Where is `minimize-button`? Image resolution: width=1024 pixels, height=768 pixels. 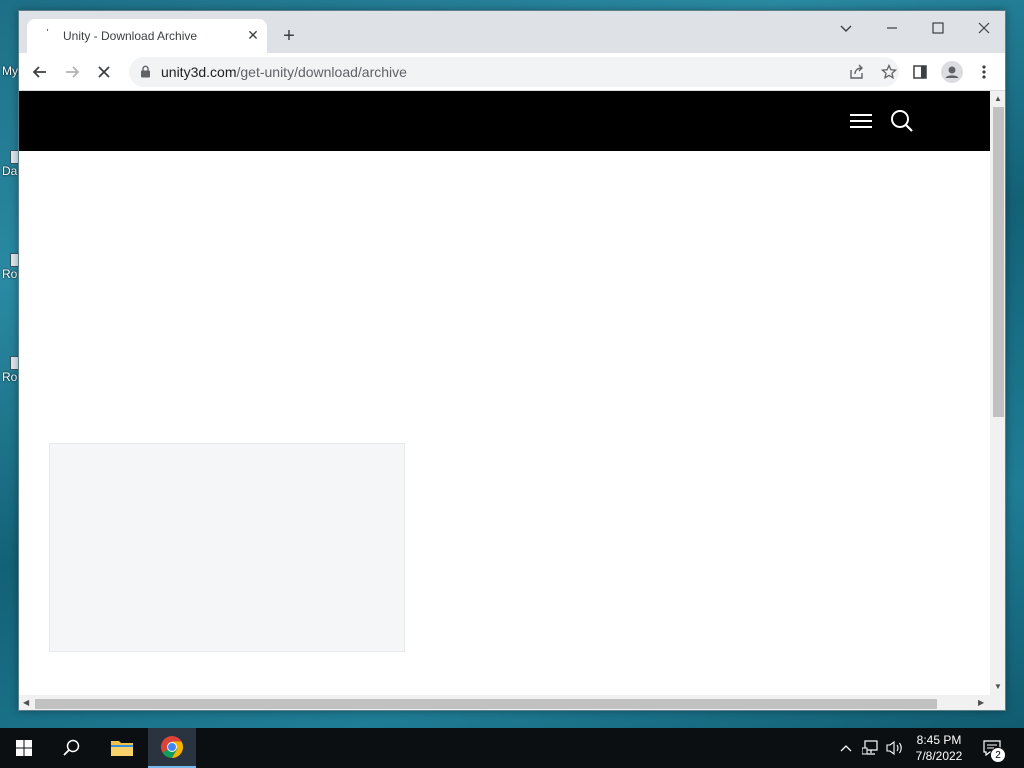 minimize-button is located at coordinates (892, 28).